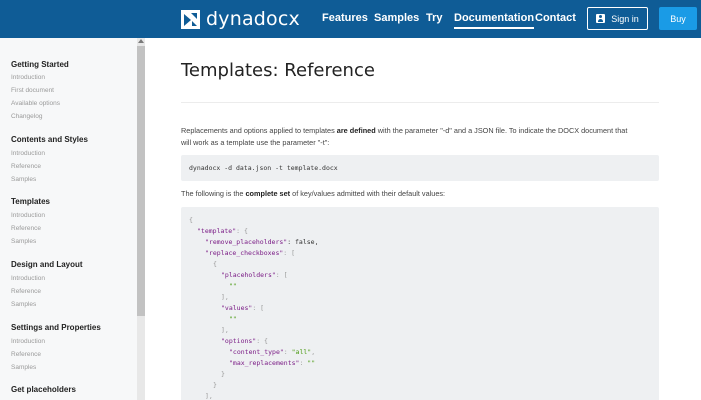 Image resolution: width=701 pixels, height=400 pixels. What do you see at coordinates (625, 18) in the screenshot?
I see `sign-in-label: Sign in` at bounding box center [625, 18].